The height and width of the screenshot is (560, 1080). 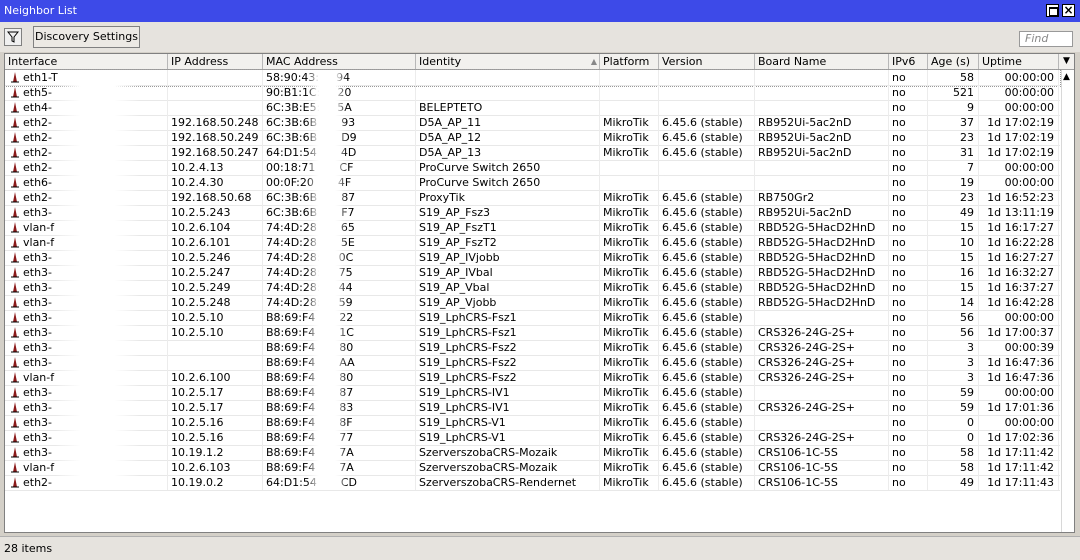 What do you see at coordinates (508, 482) in the screenshot?
I see `identity-cell: SzerverszobaCRS-Rendernet` at bounding box center [508, 482].